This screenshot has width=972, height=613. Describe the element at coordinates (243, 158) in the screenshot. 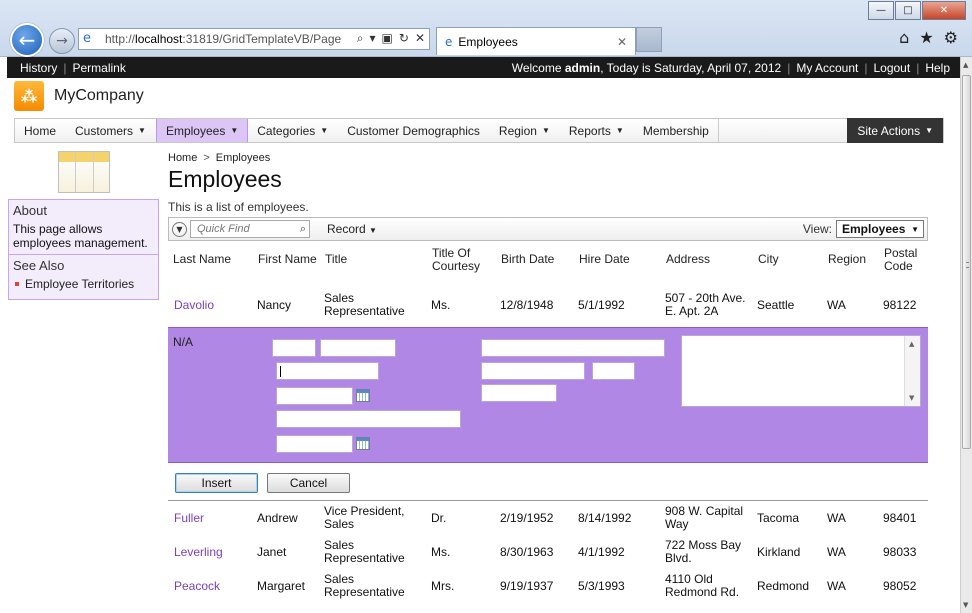

I see `crumb-current: Employees` at that location.